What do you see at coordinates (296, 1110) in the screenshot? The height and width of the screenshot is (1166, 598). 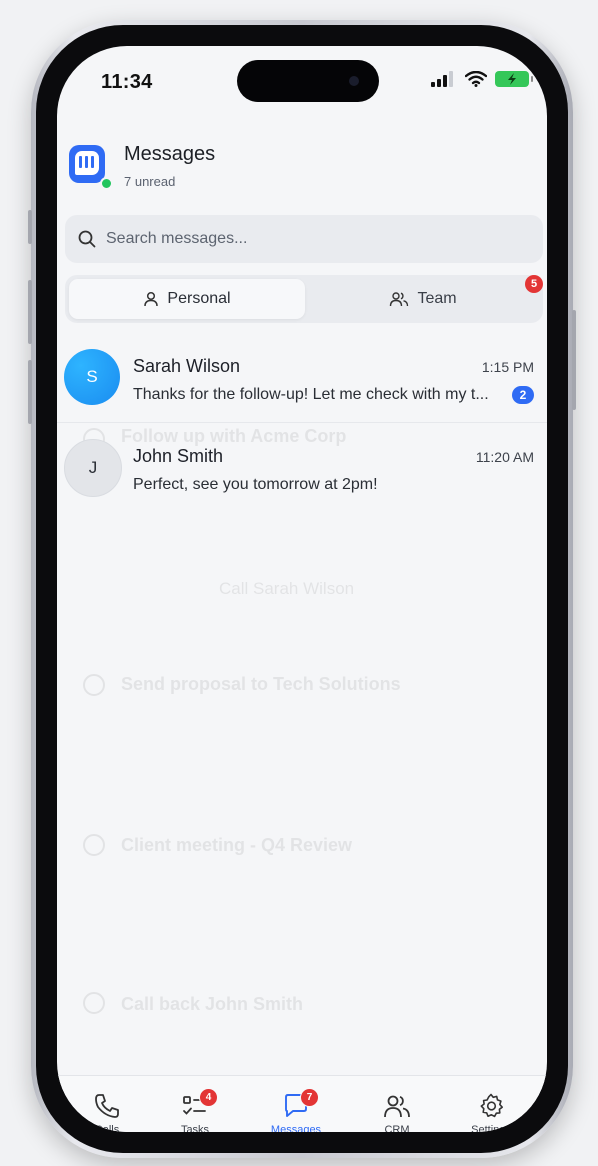 I see `nav-messages: 7 Messages` at bounding box center [296, 1110].